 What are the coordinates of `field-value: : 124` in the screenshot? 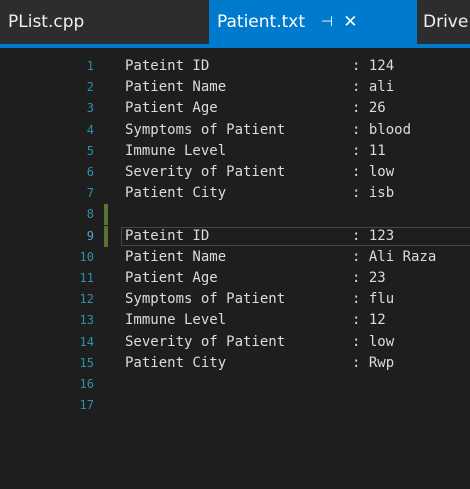 It's located at (373, 66).